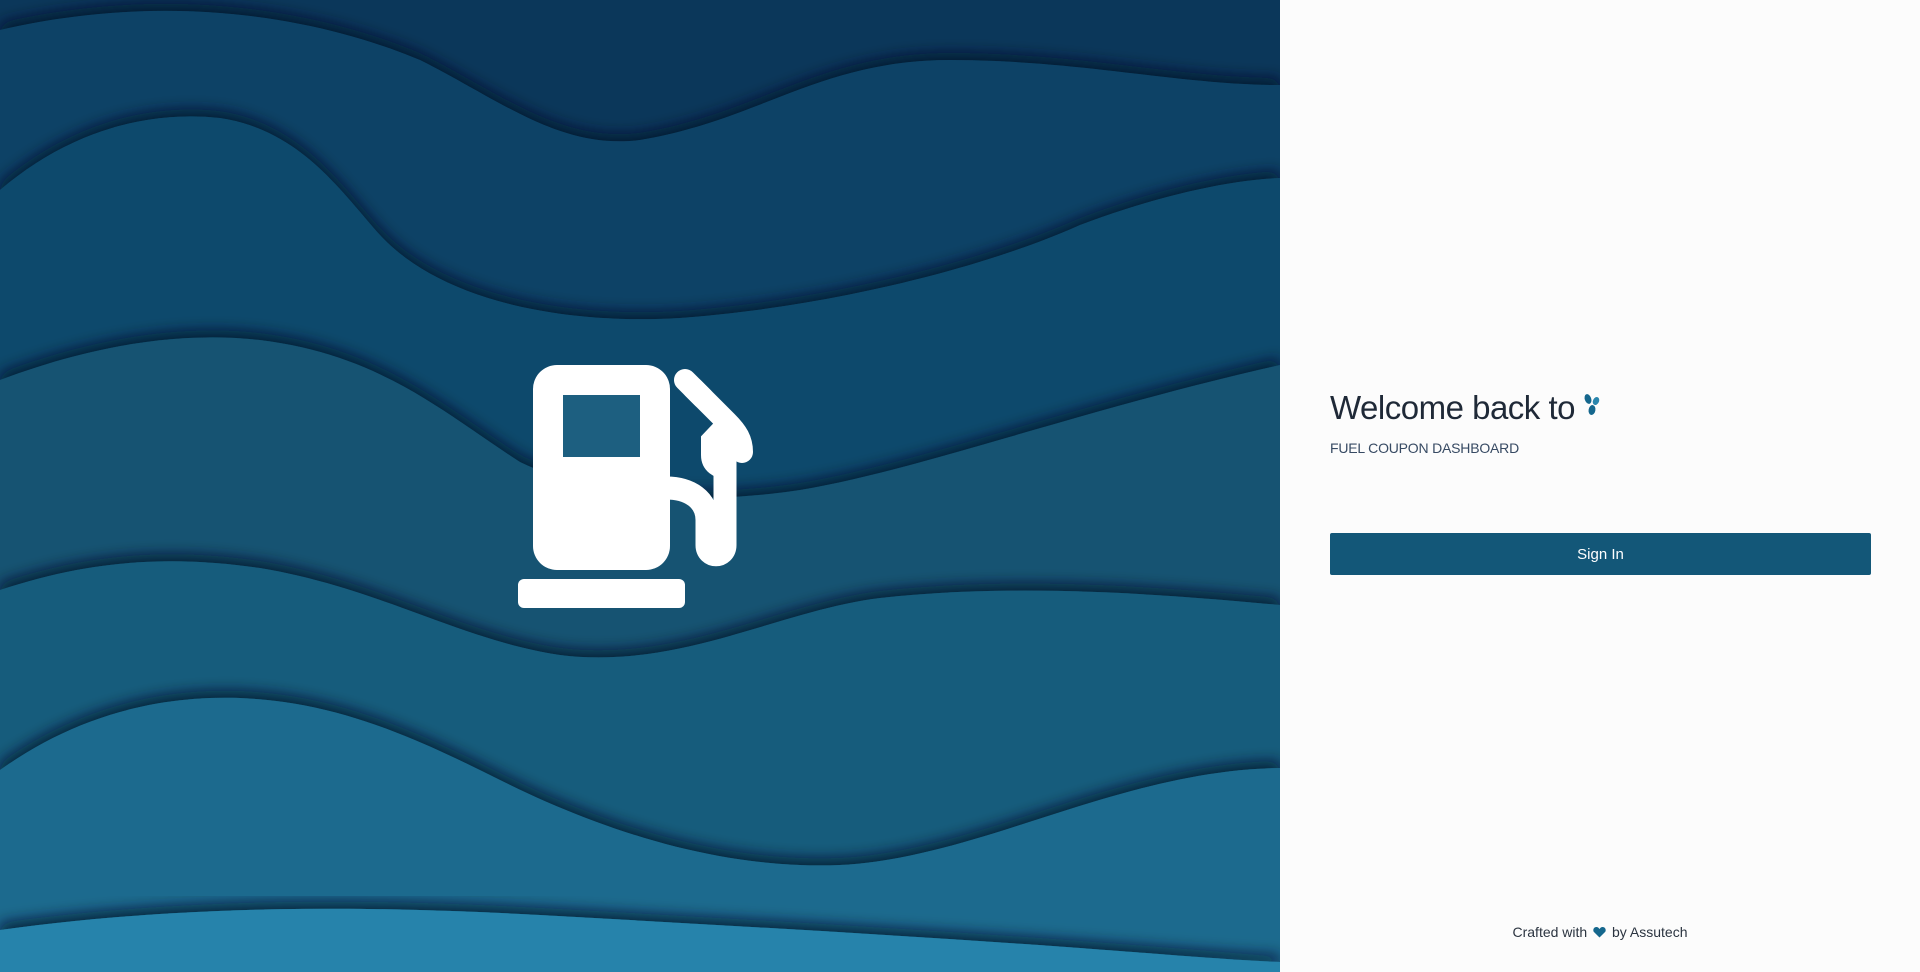 This screenshot has width=1920, height=972. I want to click on footer-suffix: by Assutech, so click(1649, 932).